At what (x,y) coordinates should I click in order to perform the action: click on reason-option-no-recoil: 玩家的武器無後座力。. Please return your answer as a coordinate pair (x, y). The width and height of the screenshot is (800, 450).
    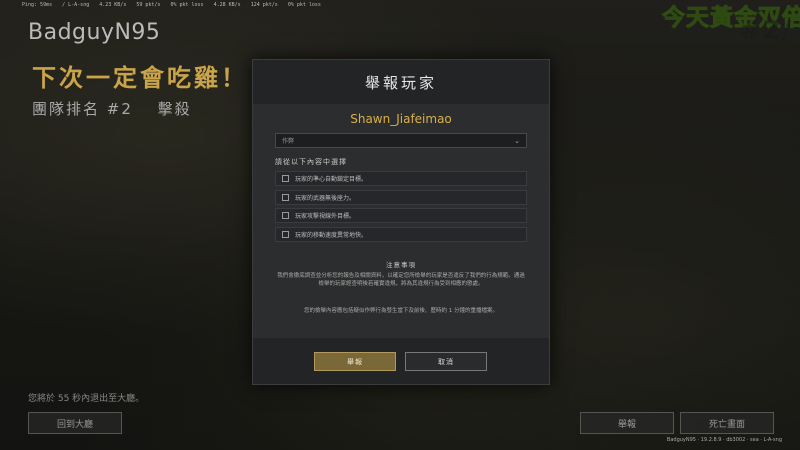
    Looking at the image, I should click on (401, 197).